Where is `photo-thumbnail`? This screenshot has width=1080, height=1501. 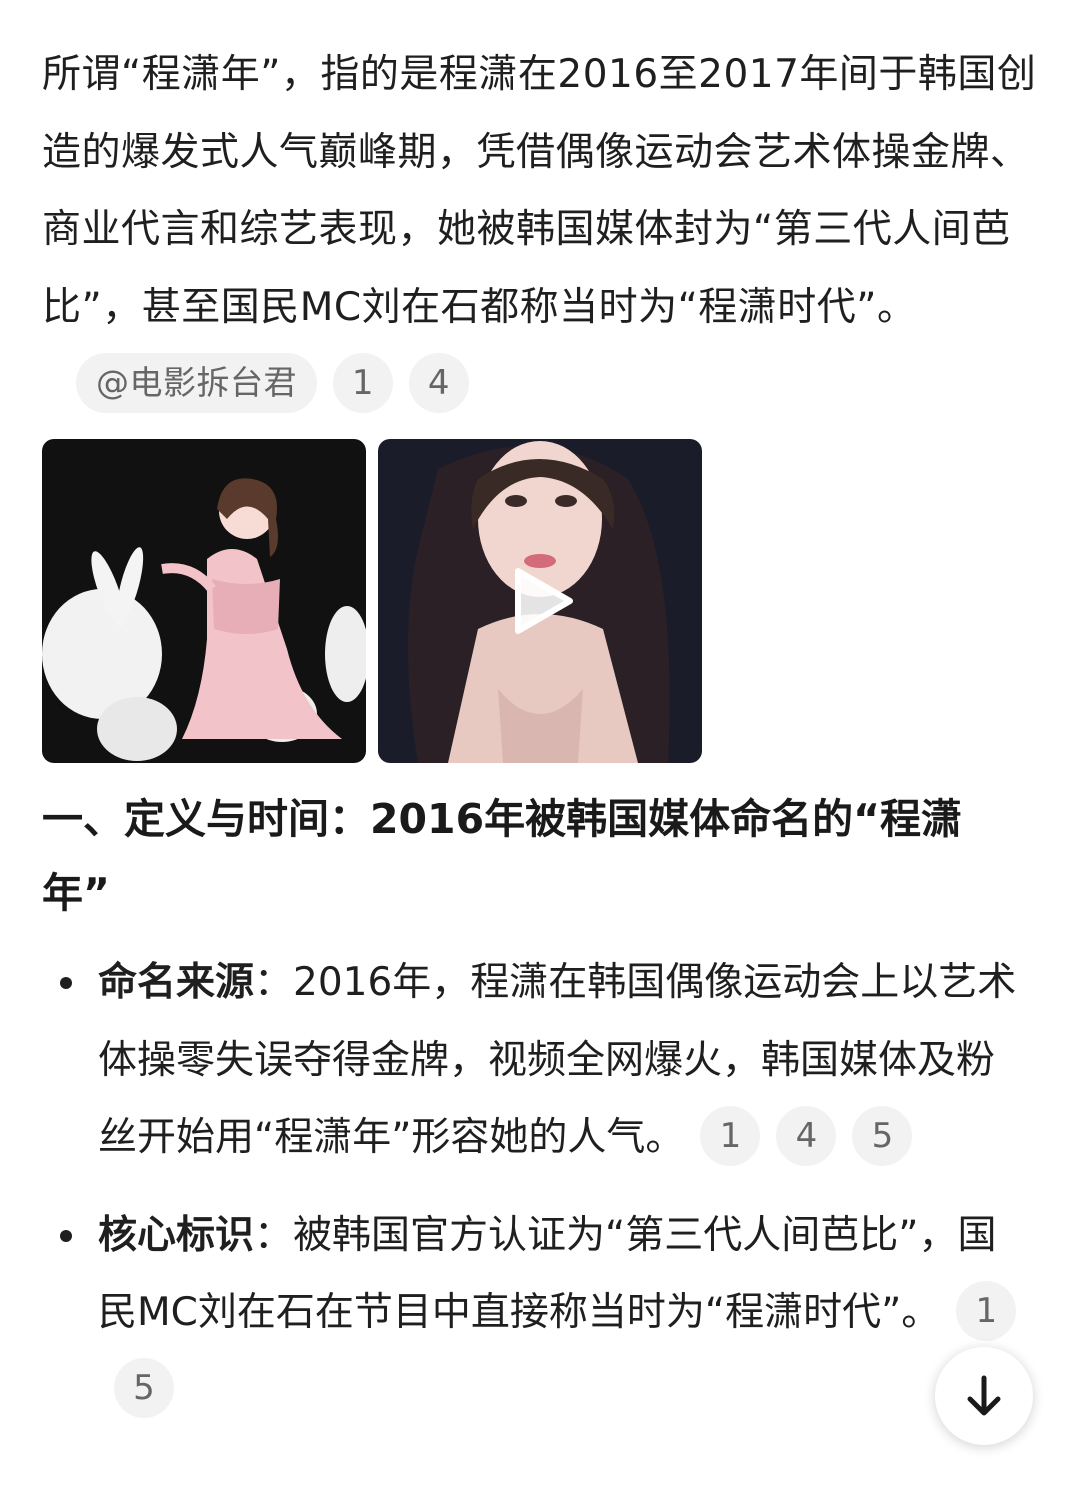 photo-thumbnail is located at coordinates (204, 601).